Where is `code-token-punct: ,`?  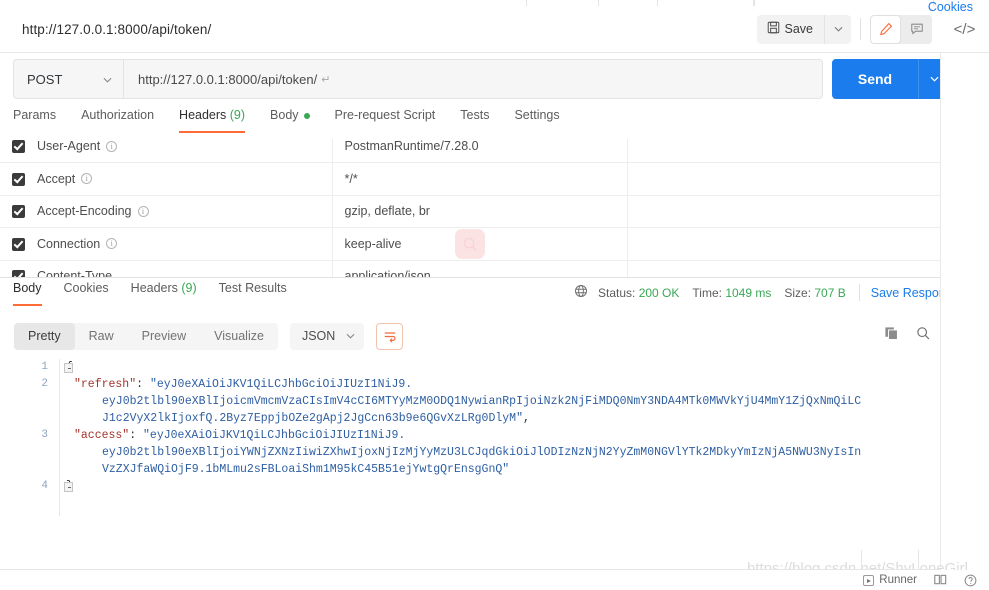
code-token-punct: , is located at coordinates (526, 418).